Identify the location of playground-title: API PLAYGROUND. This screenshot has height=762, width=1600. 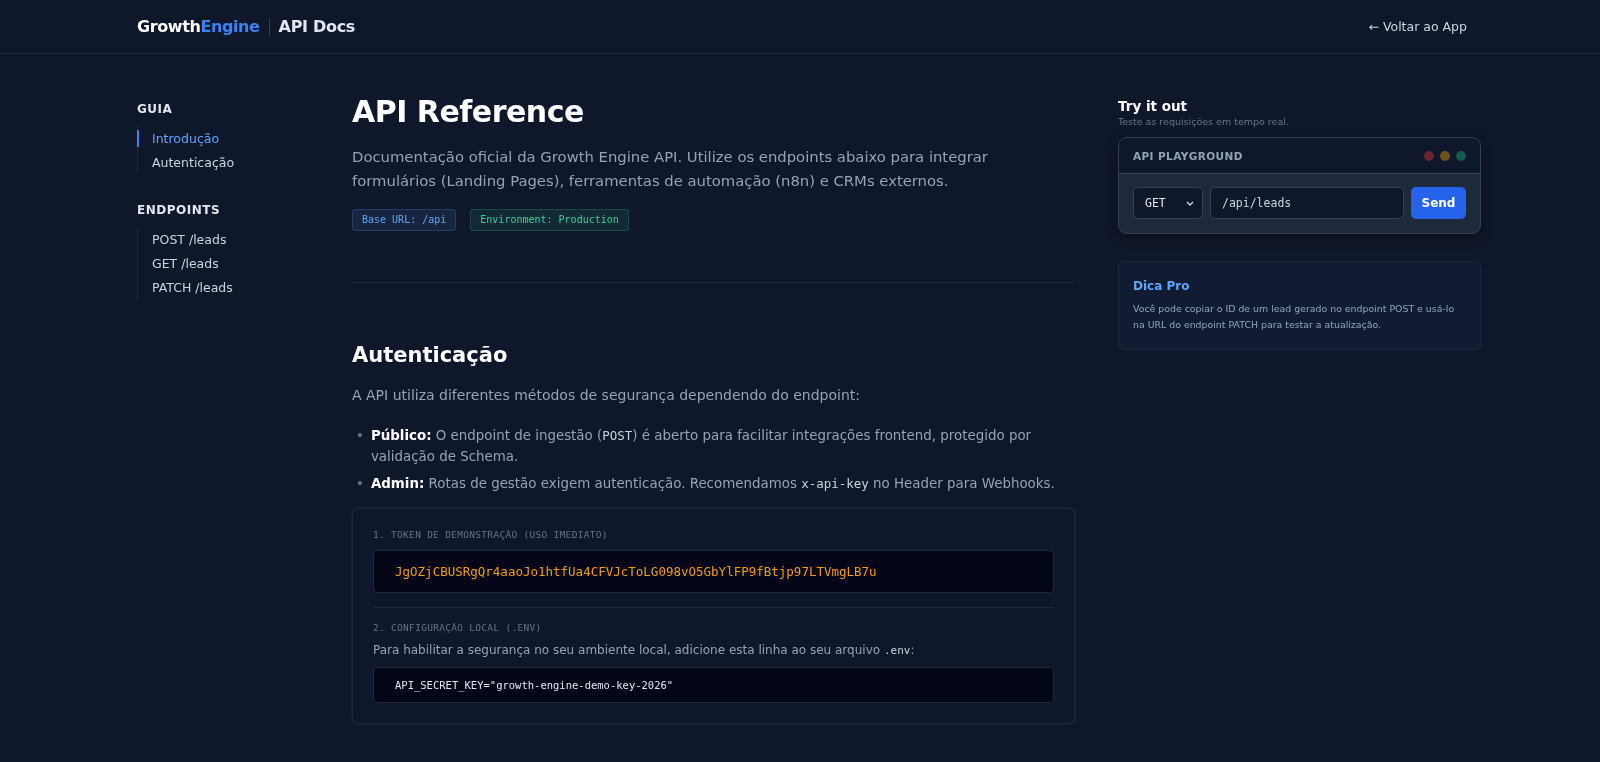
(1188, 155).